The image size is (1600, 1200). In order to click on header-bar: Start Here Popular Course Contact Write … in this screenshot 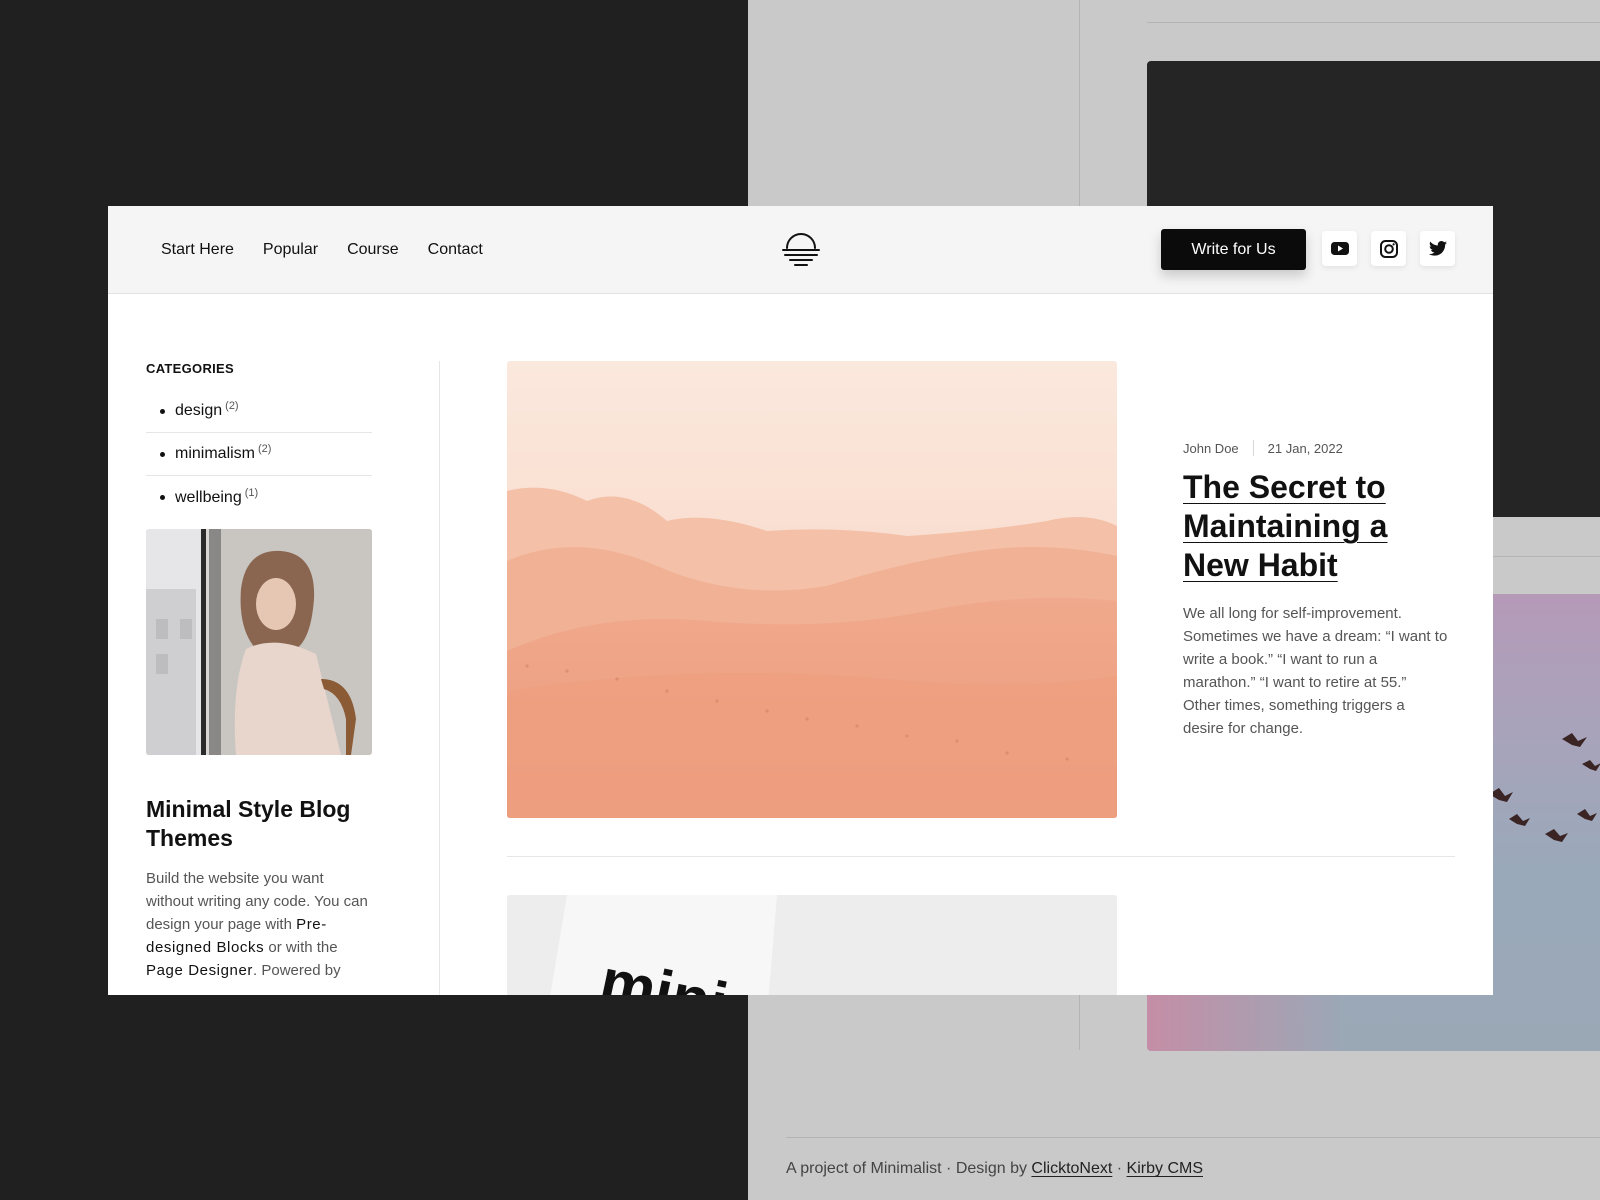, I will do `click(800, 250)`.